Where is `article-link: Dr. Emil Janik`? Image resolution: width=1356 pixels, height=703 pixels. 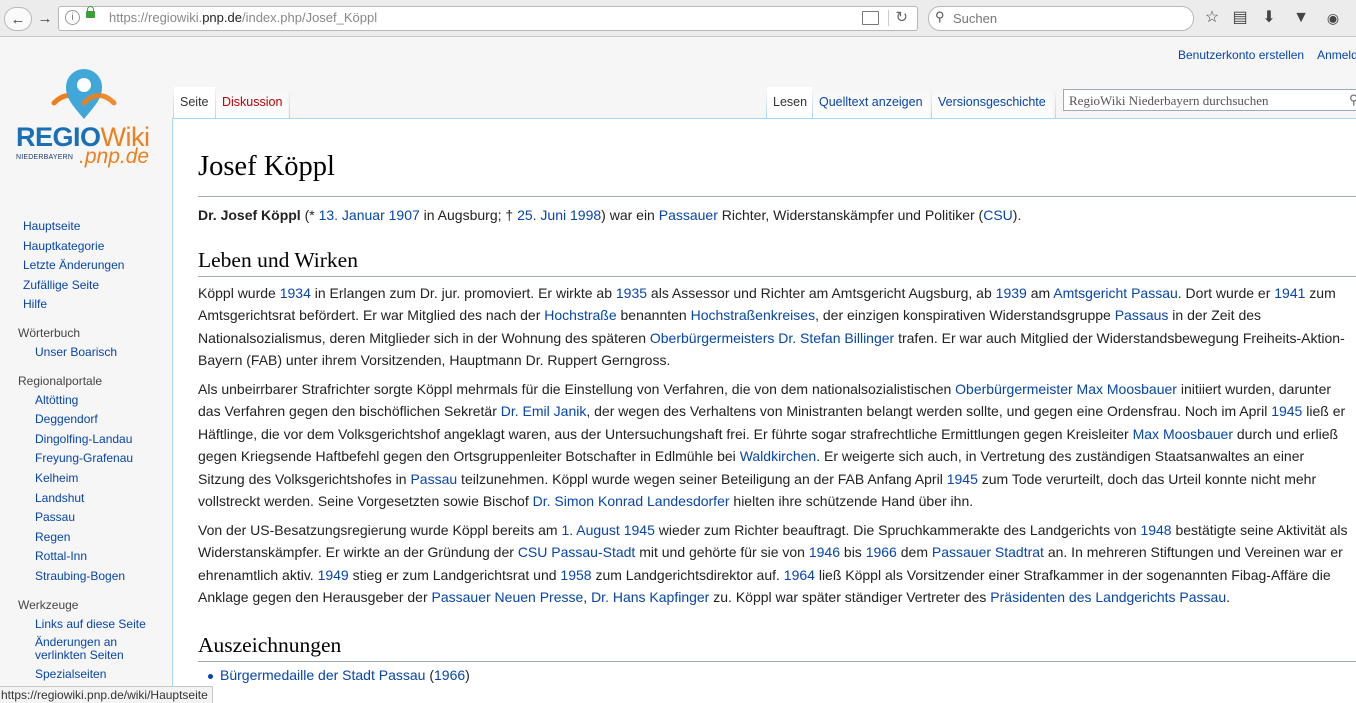 article-link: Dr. Emil Janik is located at coordinates (544, 411).